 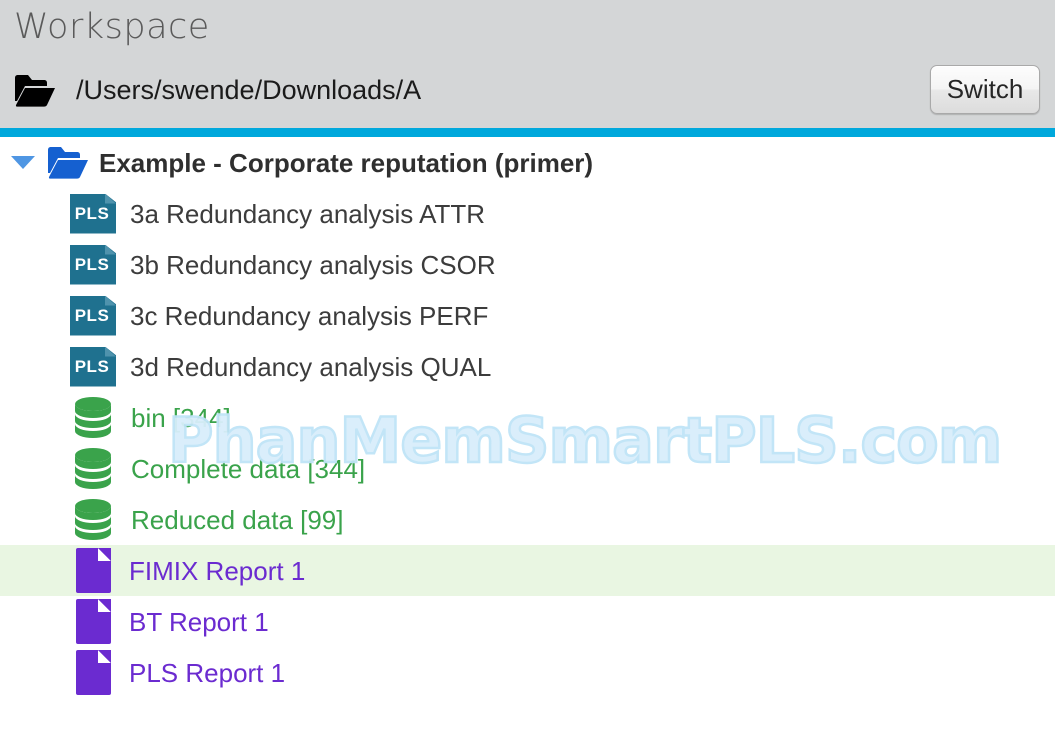 What do you see at coordinates (112, 27) in the screenshot?
I see `page-title: Workspace` at bounding box center [112, 27].